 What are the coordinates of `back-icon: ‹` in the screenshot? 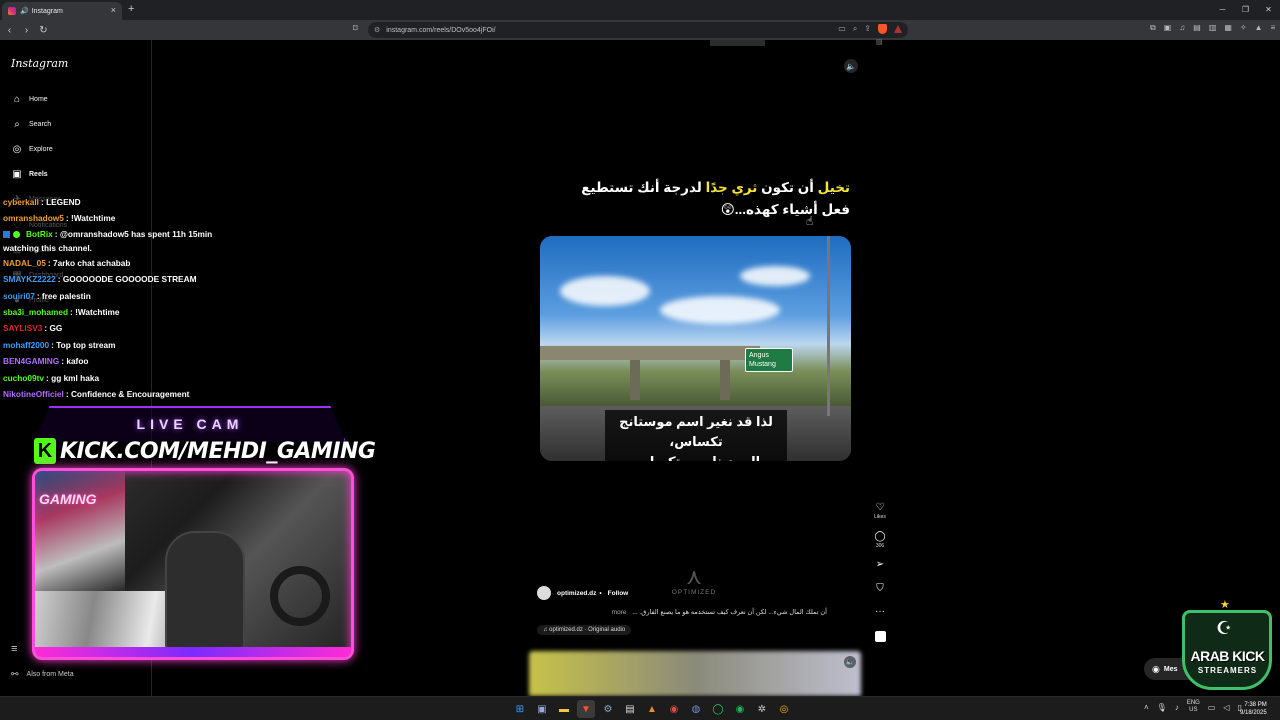 It's located at (9, 30).